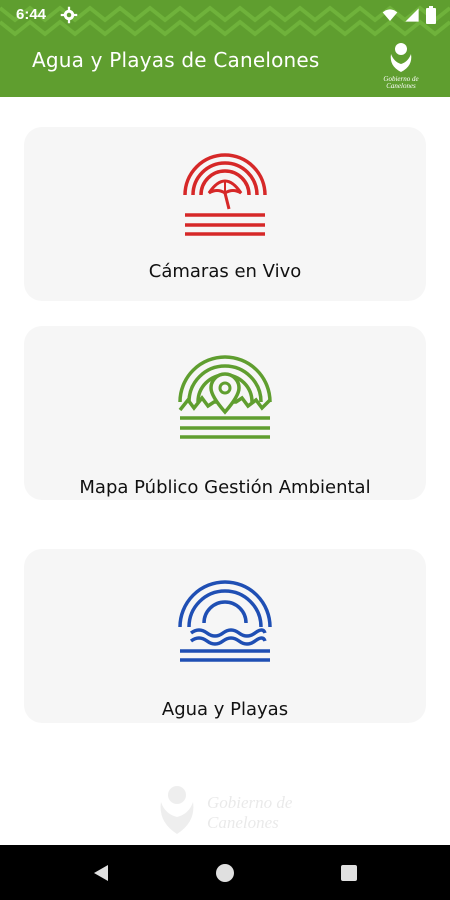 Image resolution: width=450 pixels, height=900 pixels. I want to click on app-title: Agua y Playas de Canelones, so click(176, 60).